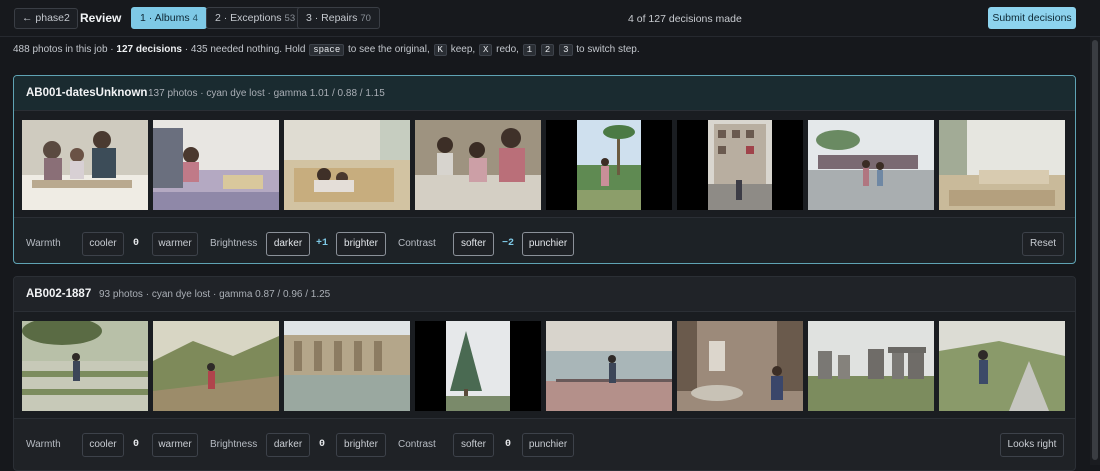 The width and height of the screenshot is (1100, 471). Describe the element at coordinates (1043, 244) in the screenshot. I see `reset-button: Reset` at that location.